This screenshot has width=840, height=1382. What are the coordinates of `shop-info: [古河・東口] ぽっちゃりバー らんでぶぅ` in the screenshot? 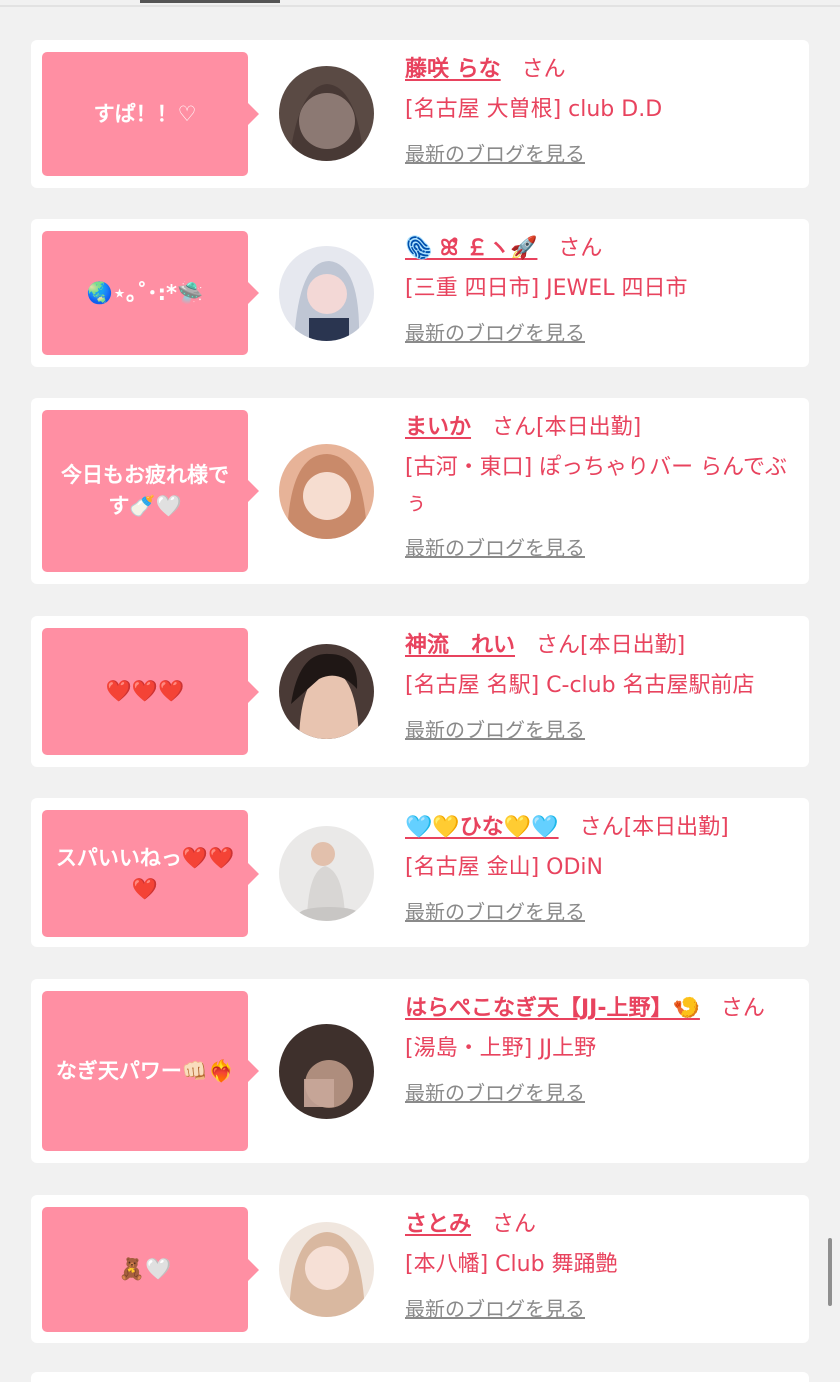 It's located at (596, 485).